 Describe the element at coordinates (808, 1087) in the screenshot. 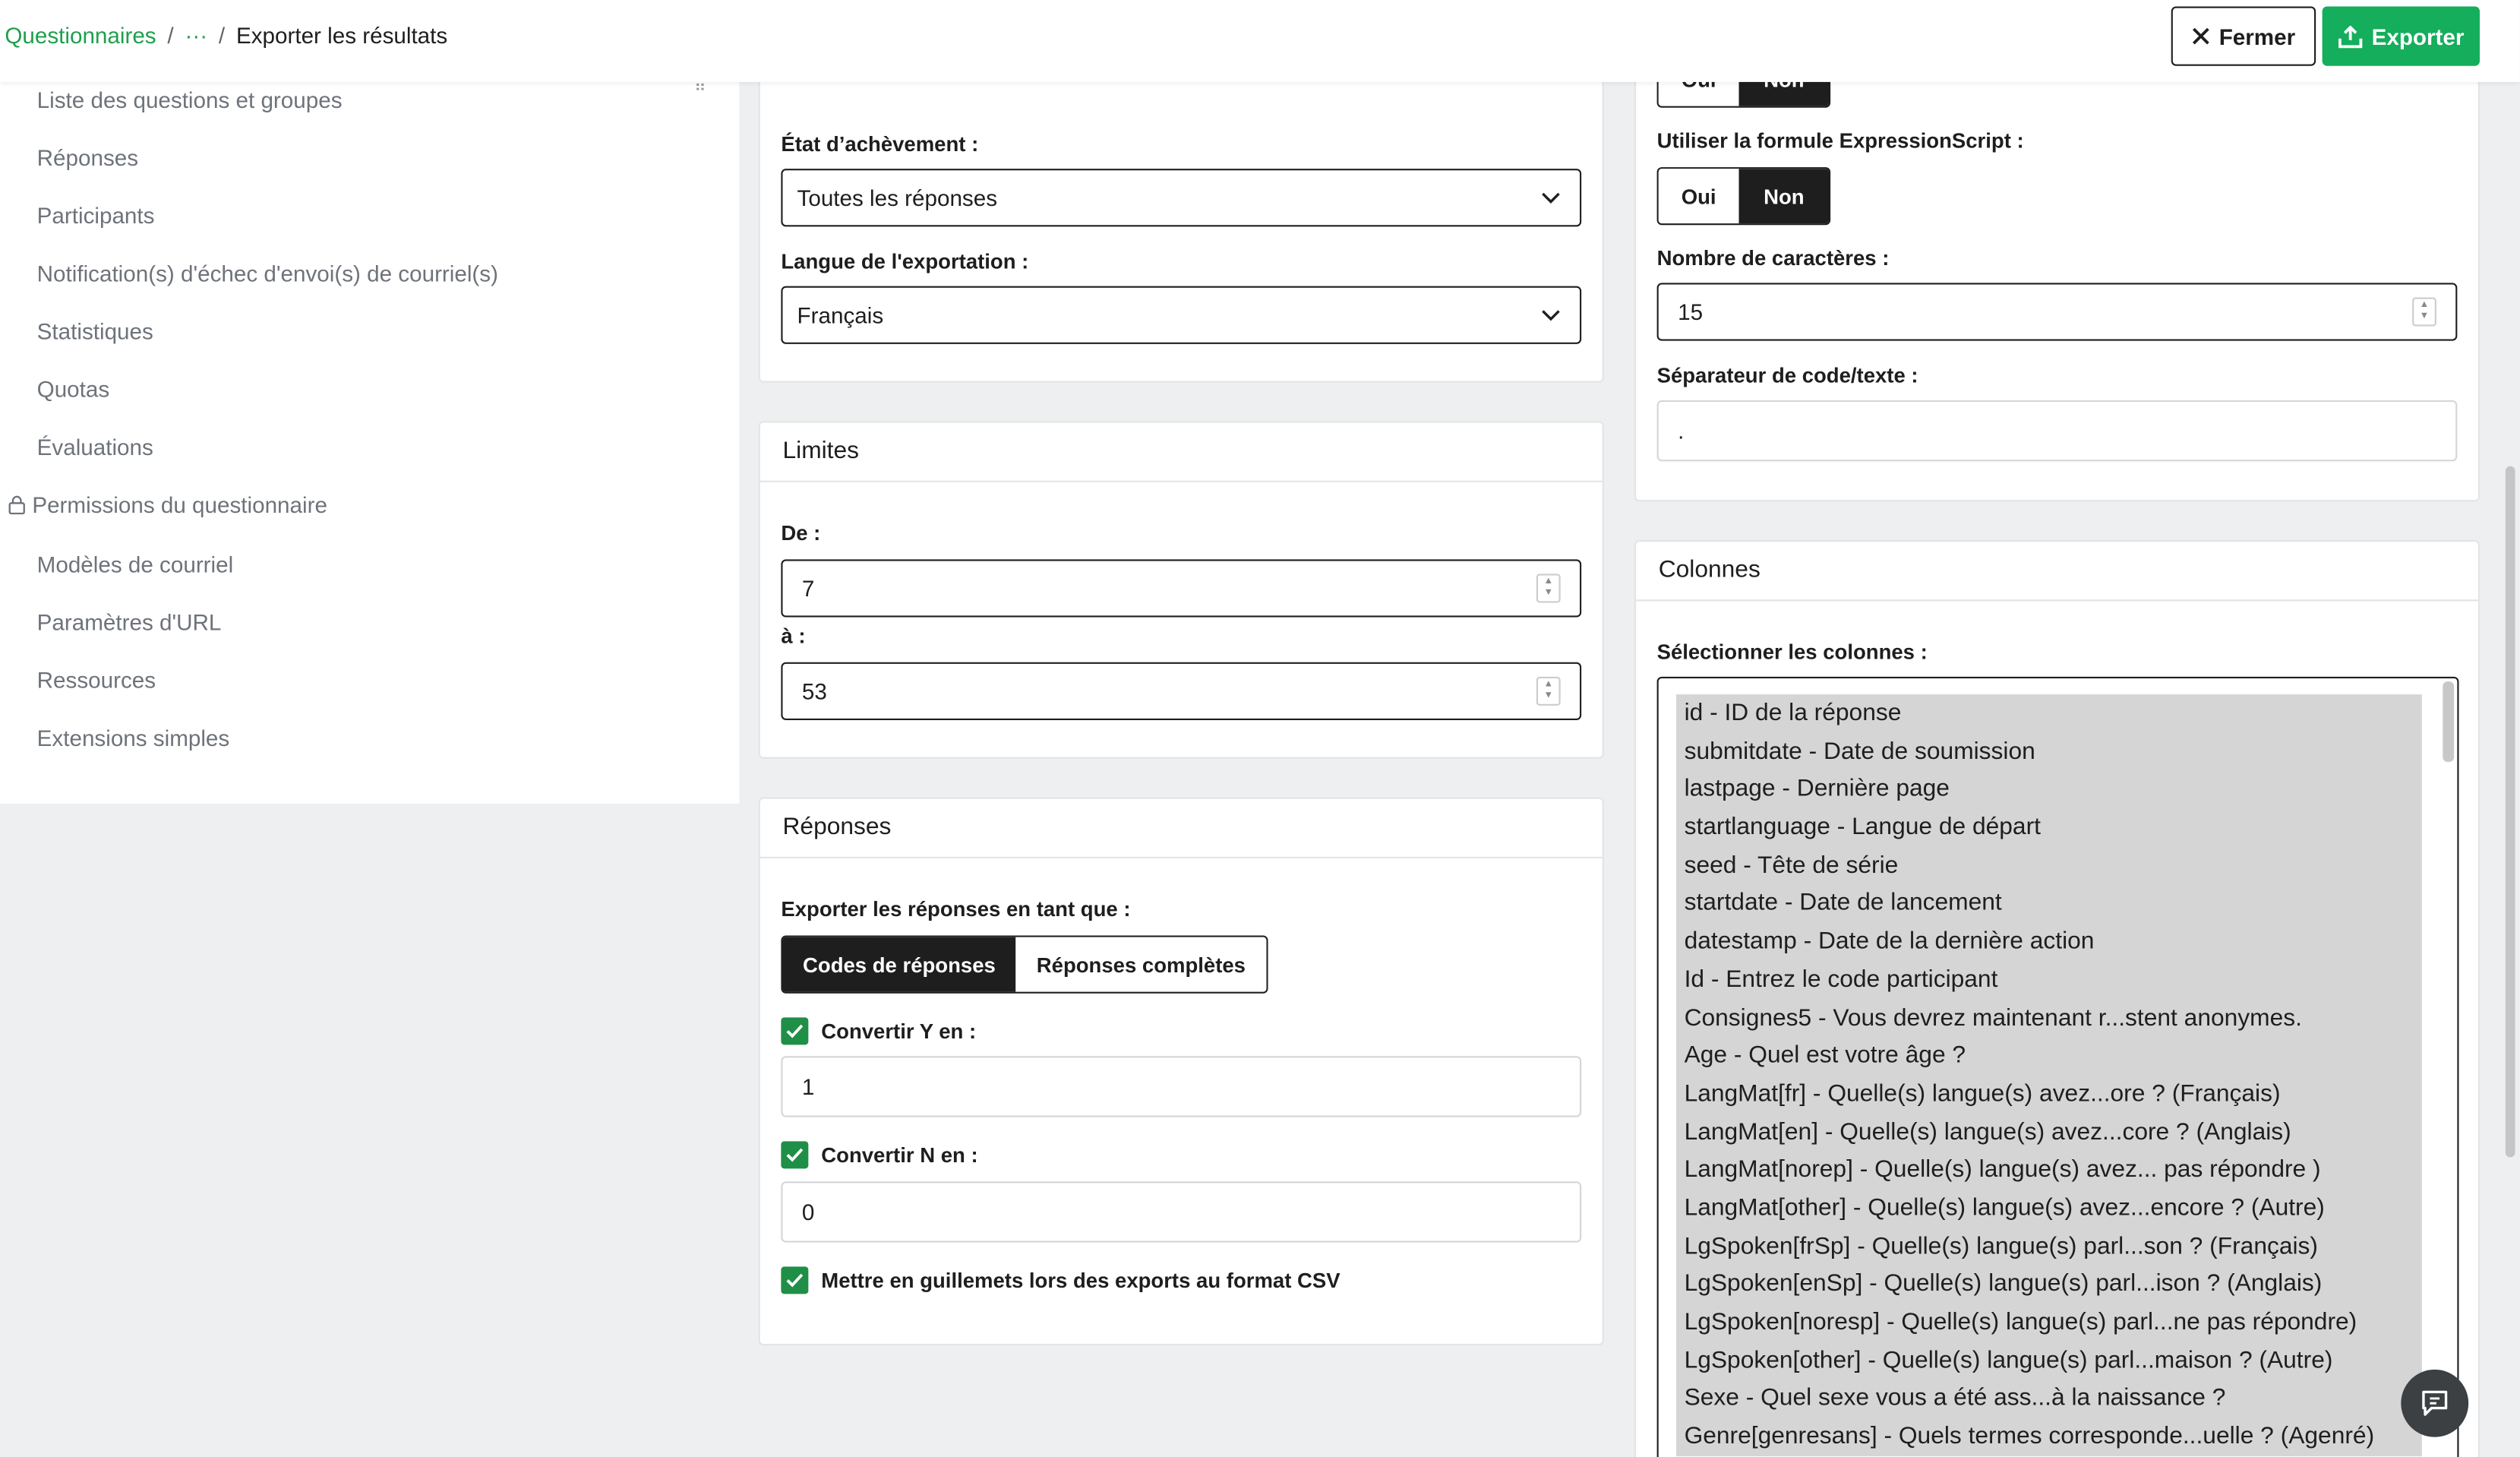

I see `convert-y-value: 1` at that location.